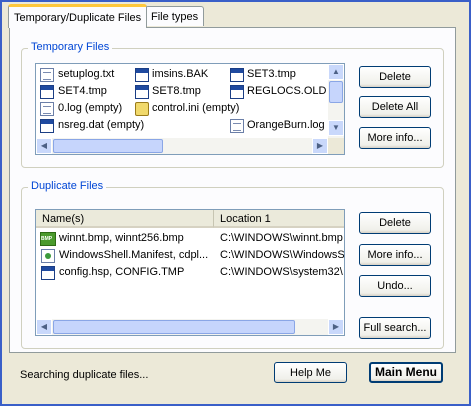 The height and width of the screenshot is (406, 471). What do you see at coordinates (336, 146) in the screenshot?
I see `scrollbar-corner` at bounding box center [336, 146].